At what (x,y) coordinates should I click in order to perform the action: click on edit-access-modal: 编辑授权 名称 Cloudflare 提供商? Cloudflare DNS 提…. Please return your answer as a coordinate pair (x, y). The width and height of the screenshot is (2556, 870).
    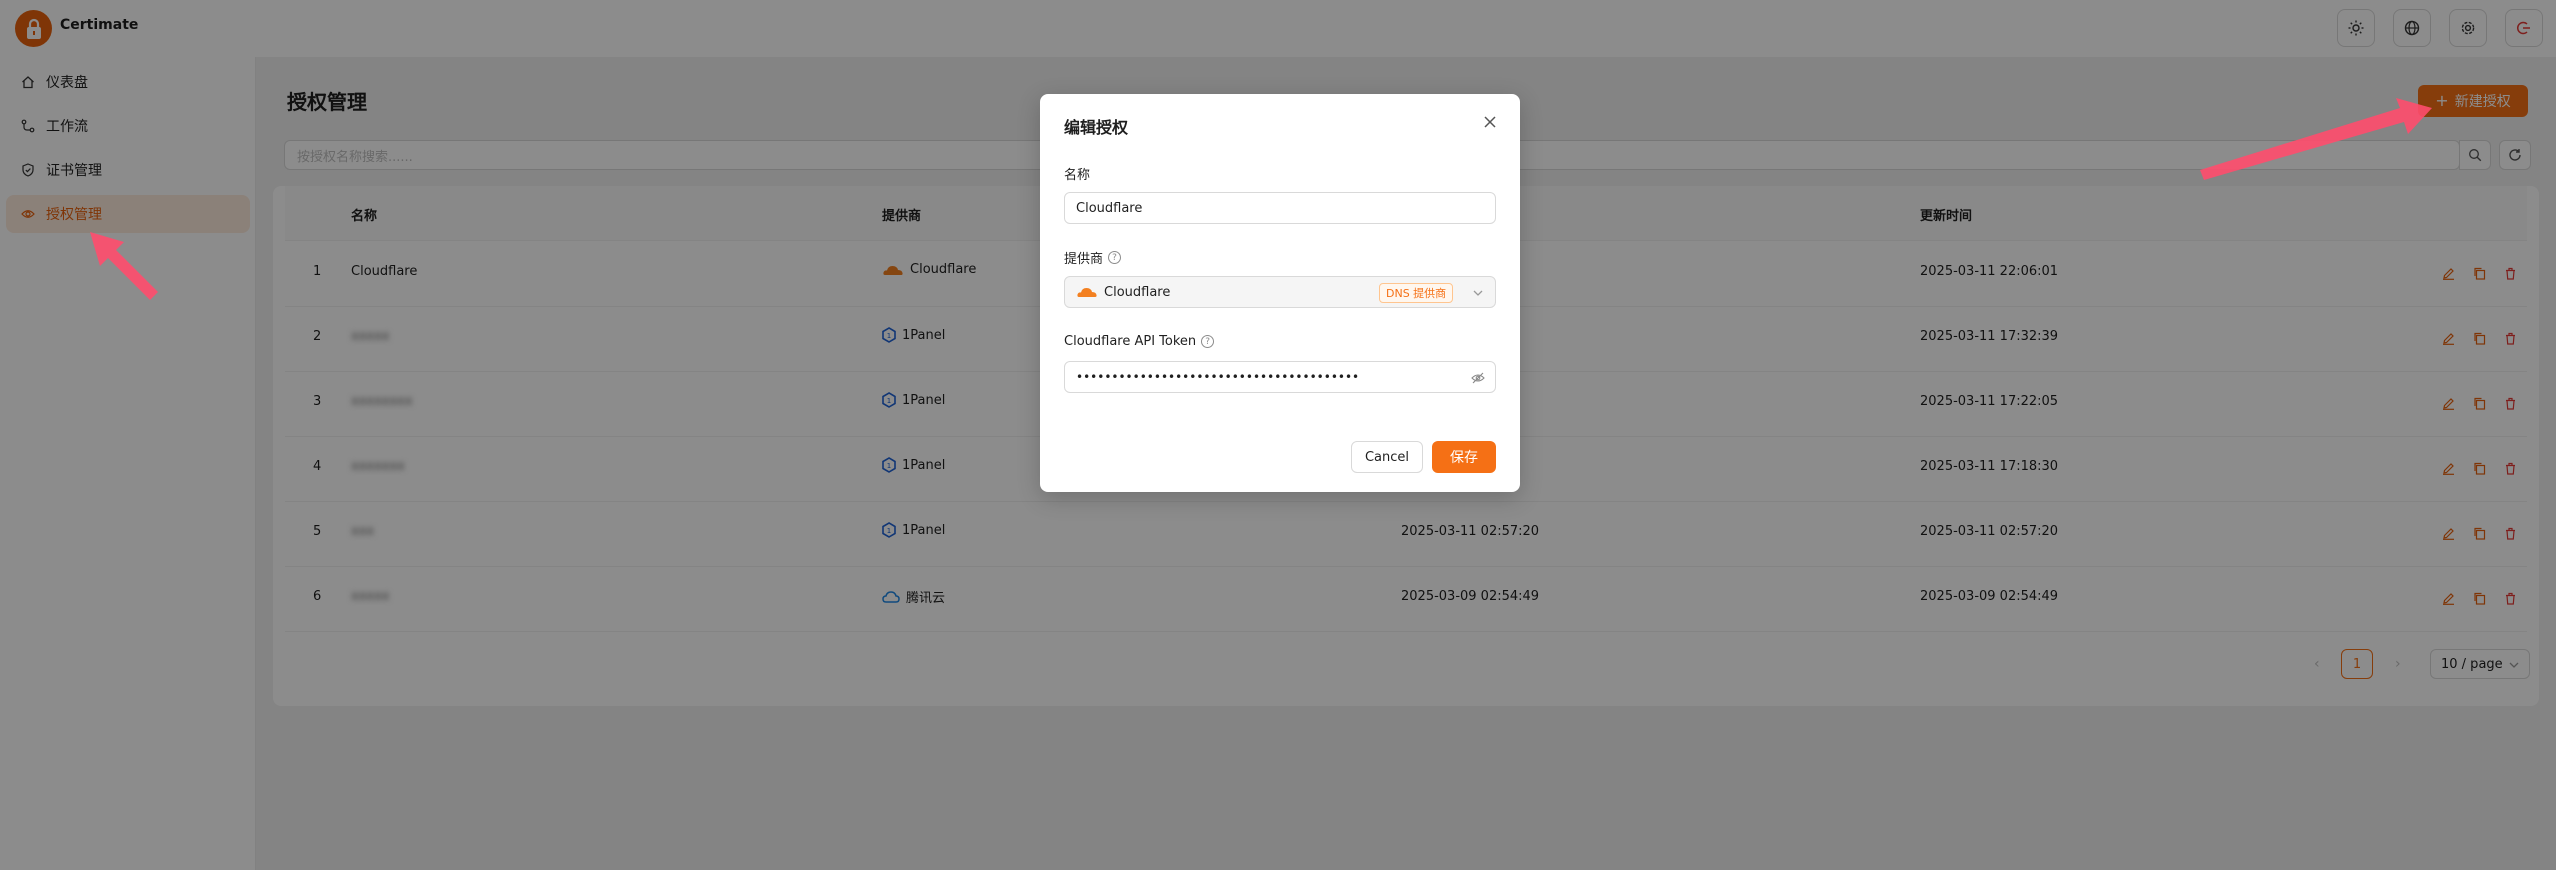
    Looking at the image, I should click on (1280, 293).